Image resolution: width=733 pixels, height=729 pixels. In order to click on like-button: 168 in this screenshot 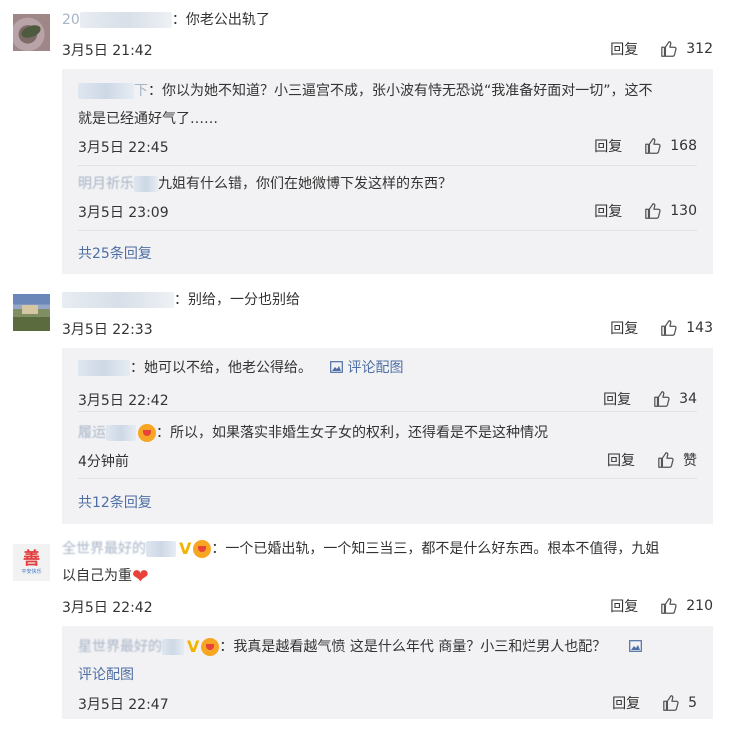, I will do `click(670, 146)`.